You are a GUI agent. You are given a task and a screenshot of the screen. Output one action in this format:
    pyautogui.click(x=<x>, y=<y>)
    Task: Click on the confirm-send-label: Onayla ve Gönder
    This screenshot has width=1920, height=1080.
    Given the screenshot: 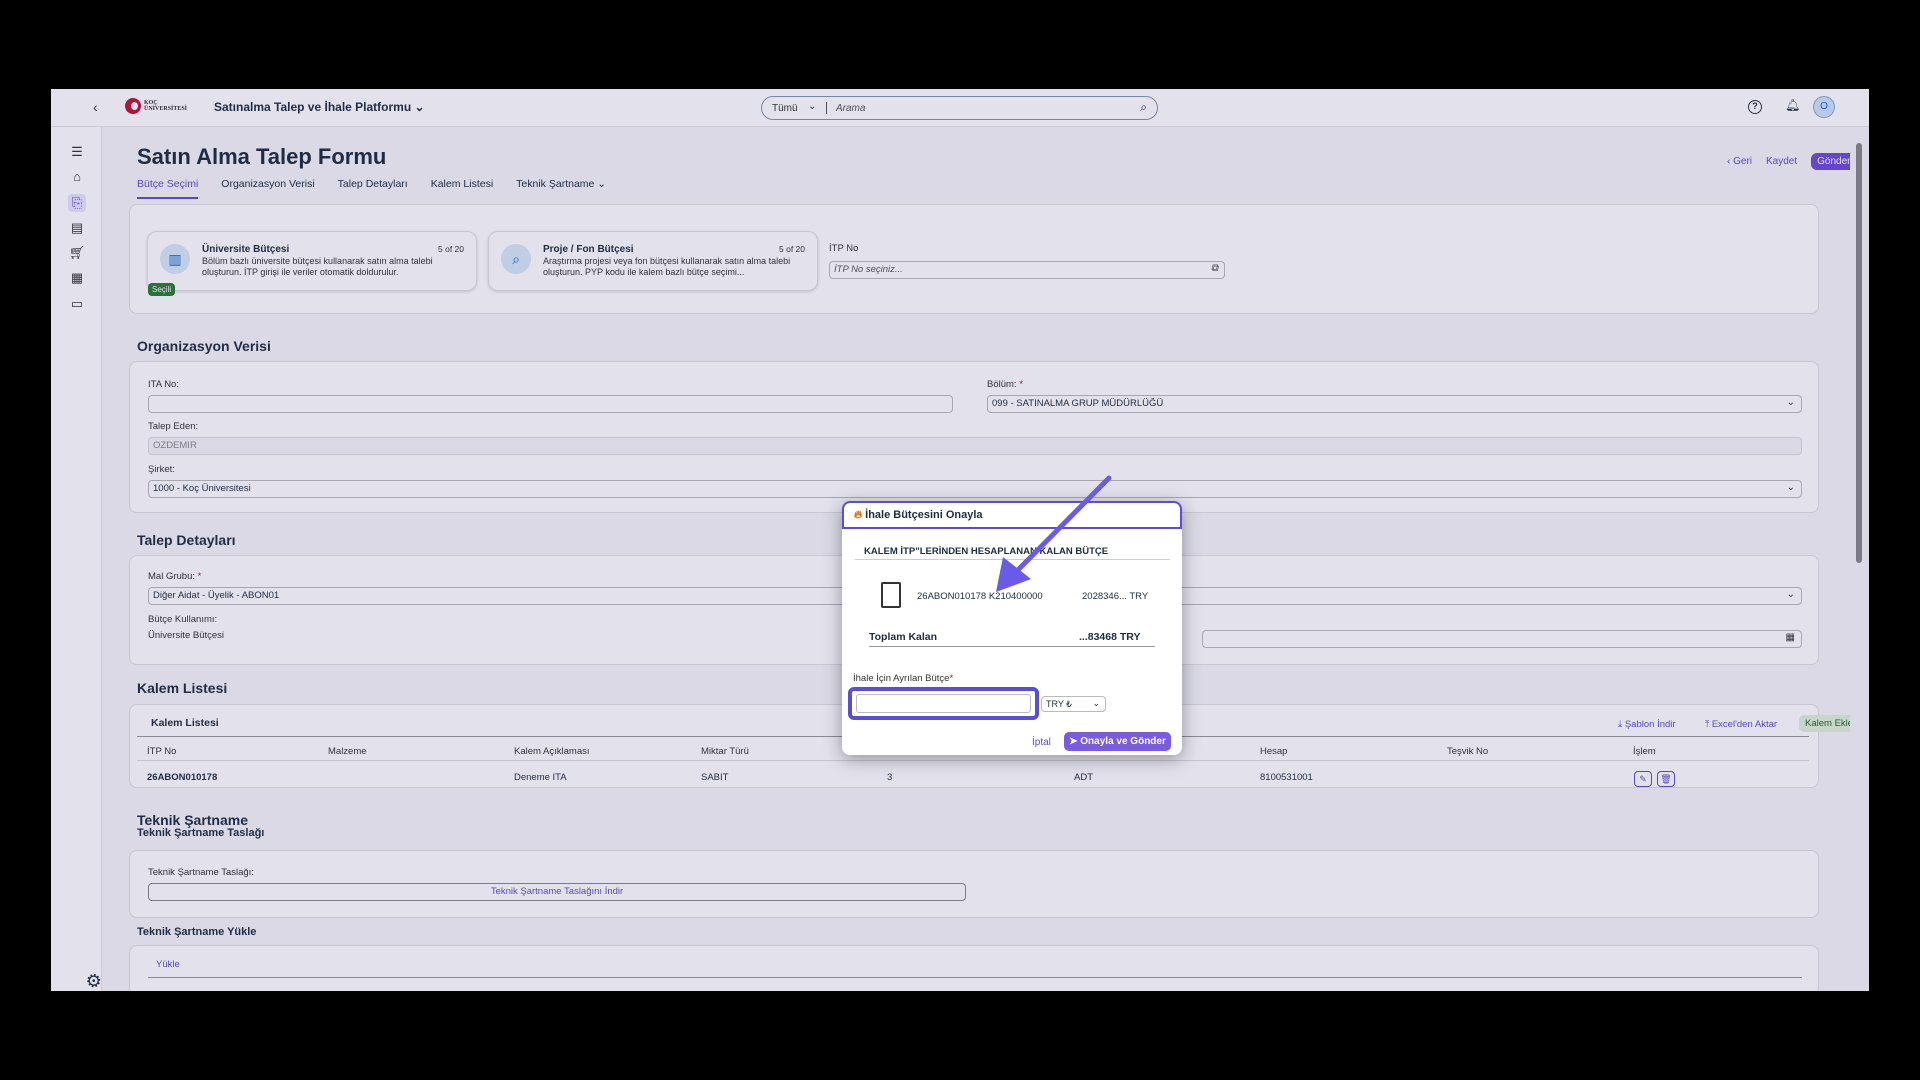 What is the action you would take?
    pyautogui.click(x=1123, y=741)
    